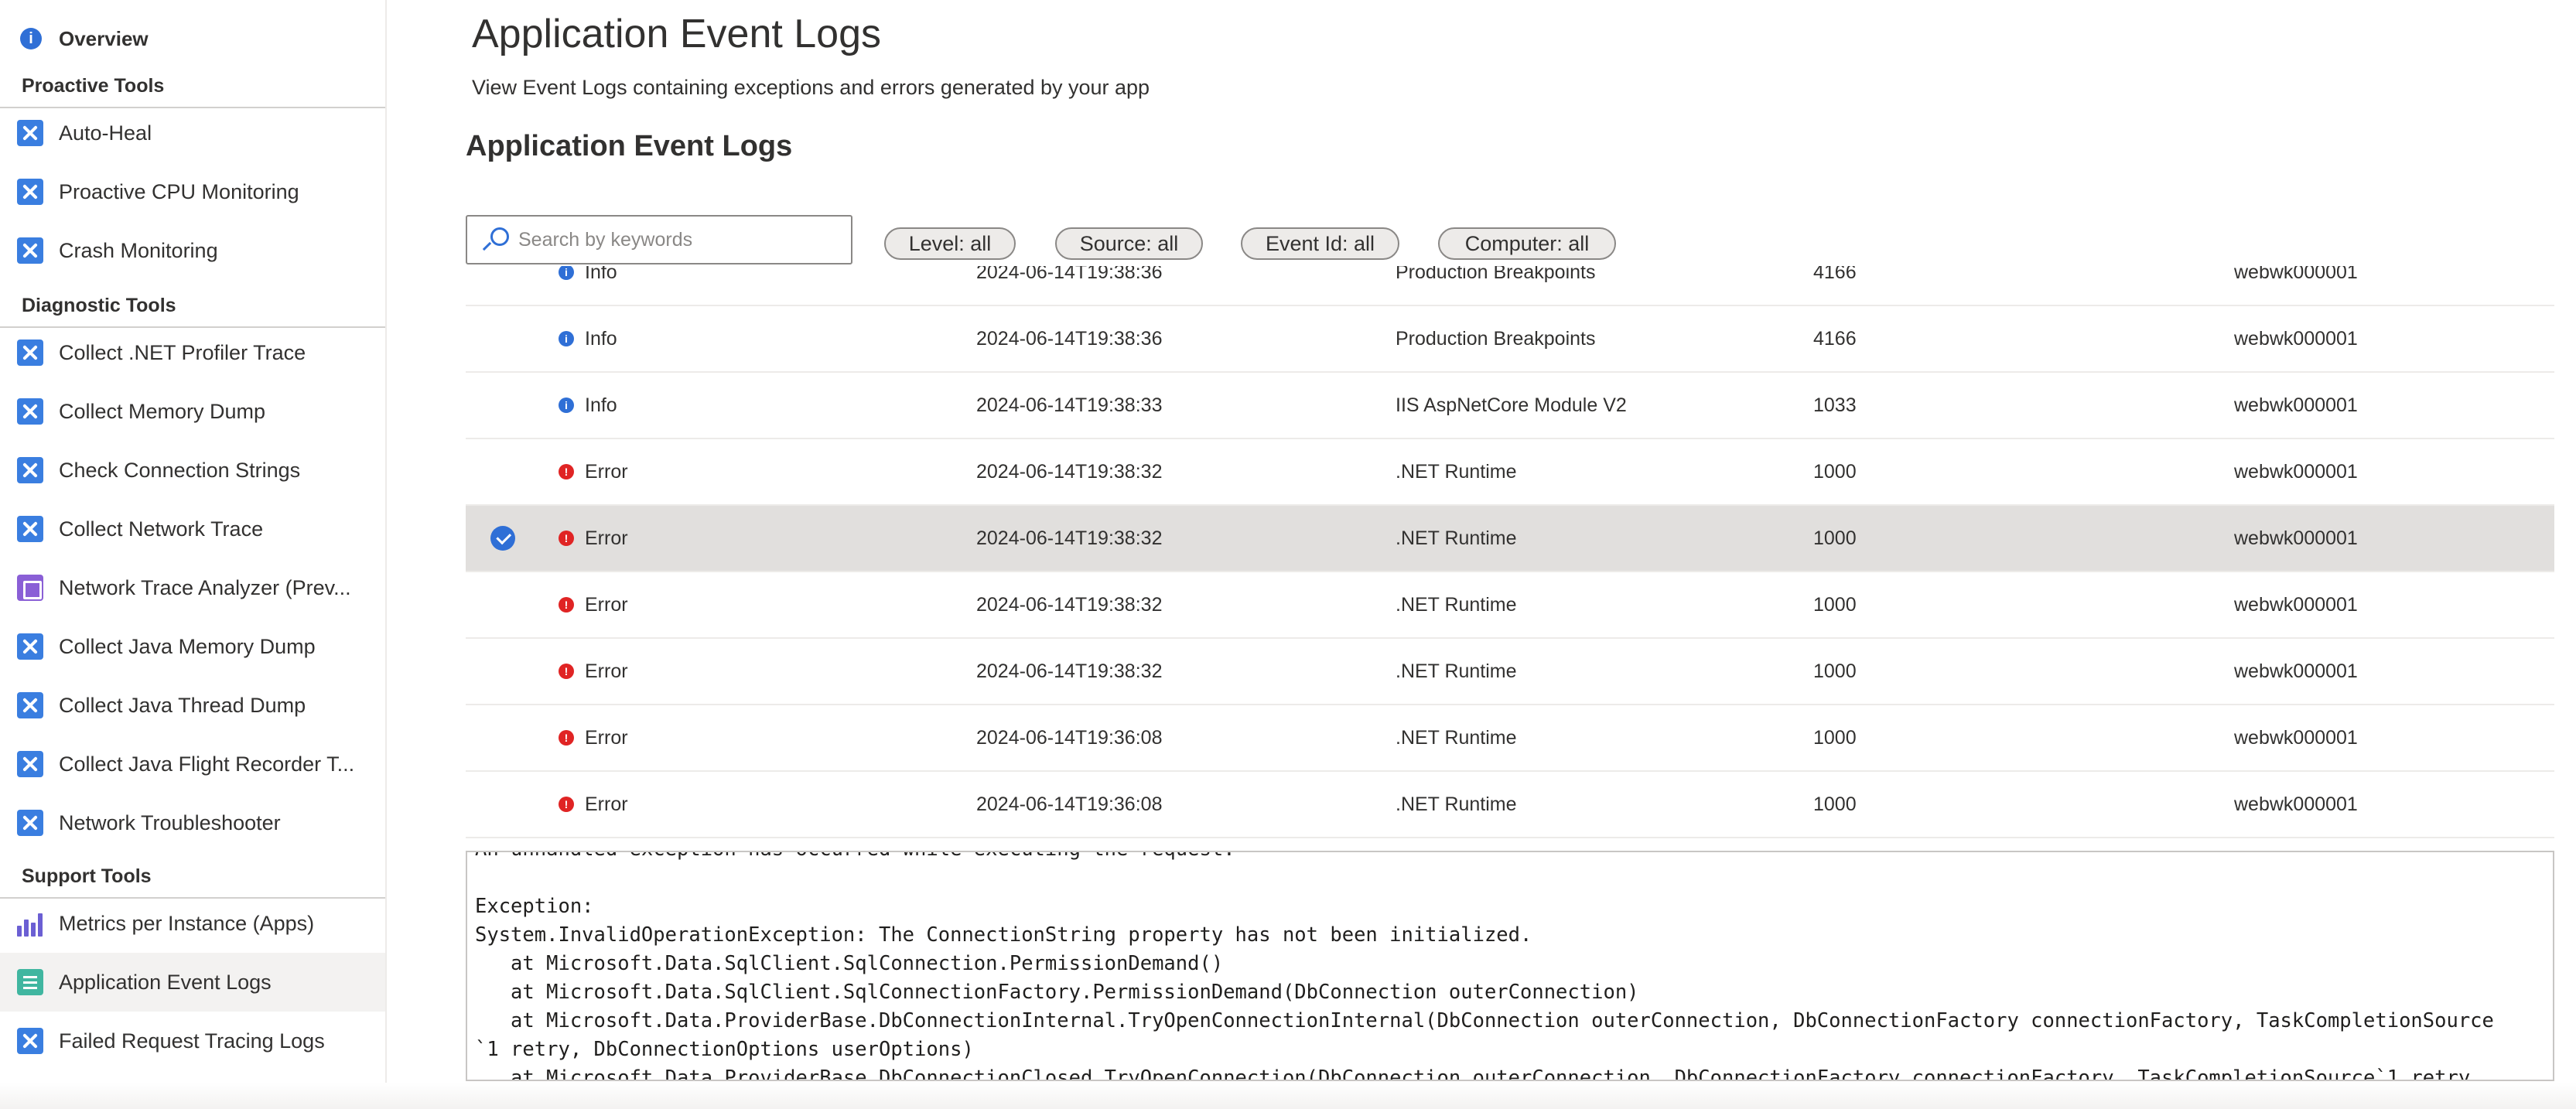 The image size is (2576, 1109). Describe the element at coordinates (192, 191) in the screenshot. I see `sidebar-item-proactive-cpu-monitoring: Proactive CPU Monitoring` at that location.